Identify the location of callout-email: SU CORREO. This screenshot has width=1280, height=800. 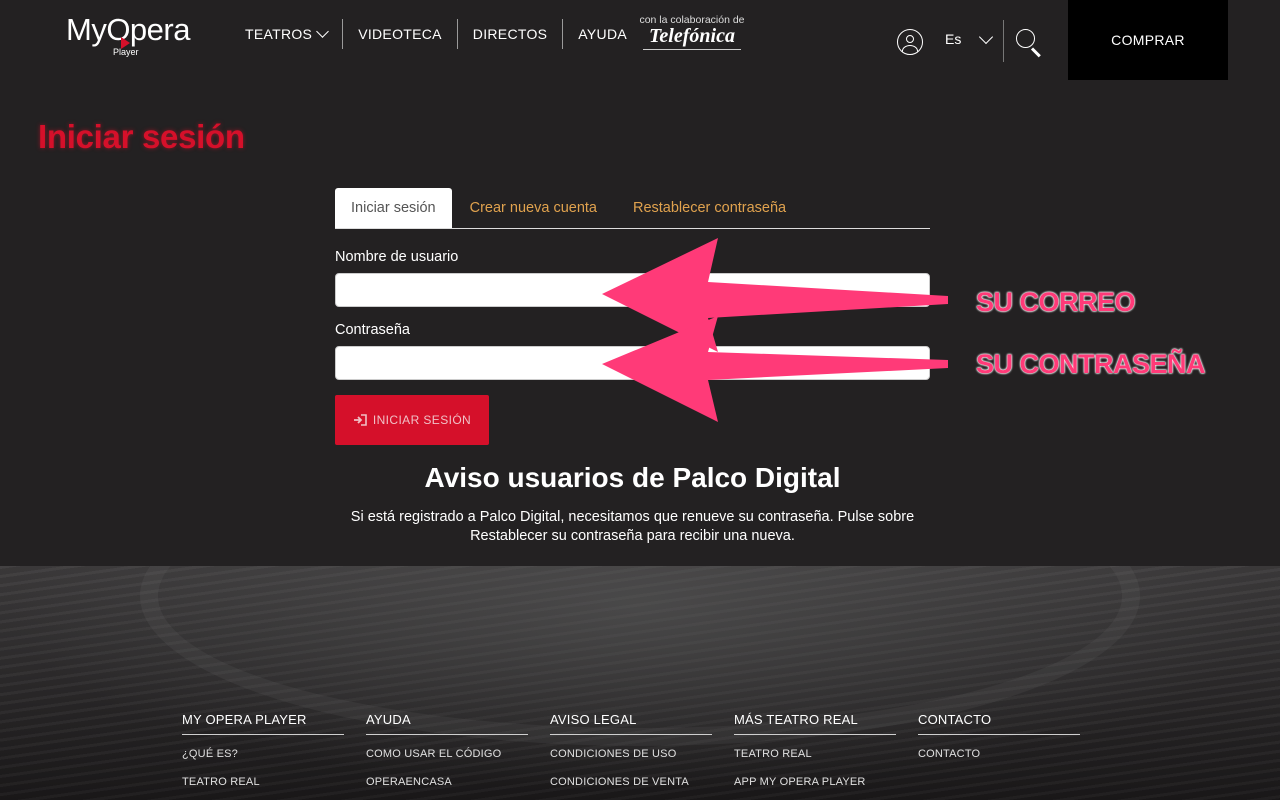
(1056, 302).